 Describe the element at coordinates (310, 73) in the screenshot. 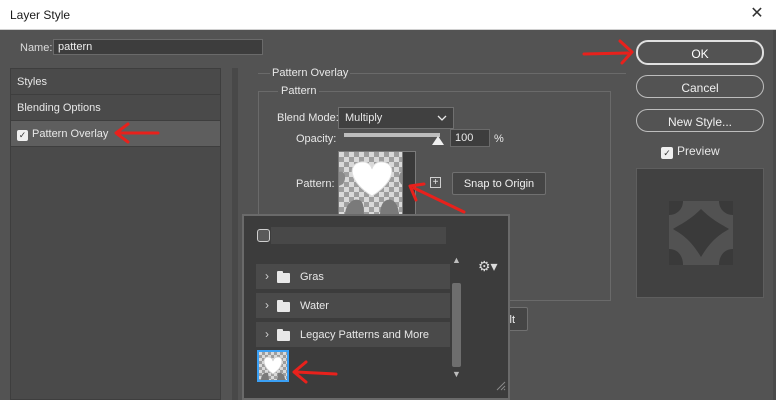

I see `group-title: Pattern Overlay` at that location.